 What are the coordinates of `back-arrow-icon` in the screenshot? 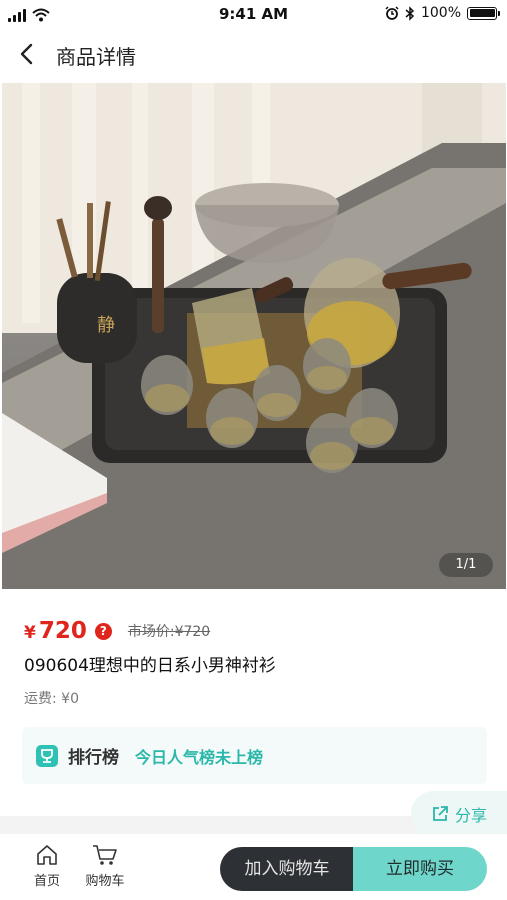 It's located at (28, 54).